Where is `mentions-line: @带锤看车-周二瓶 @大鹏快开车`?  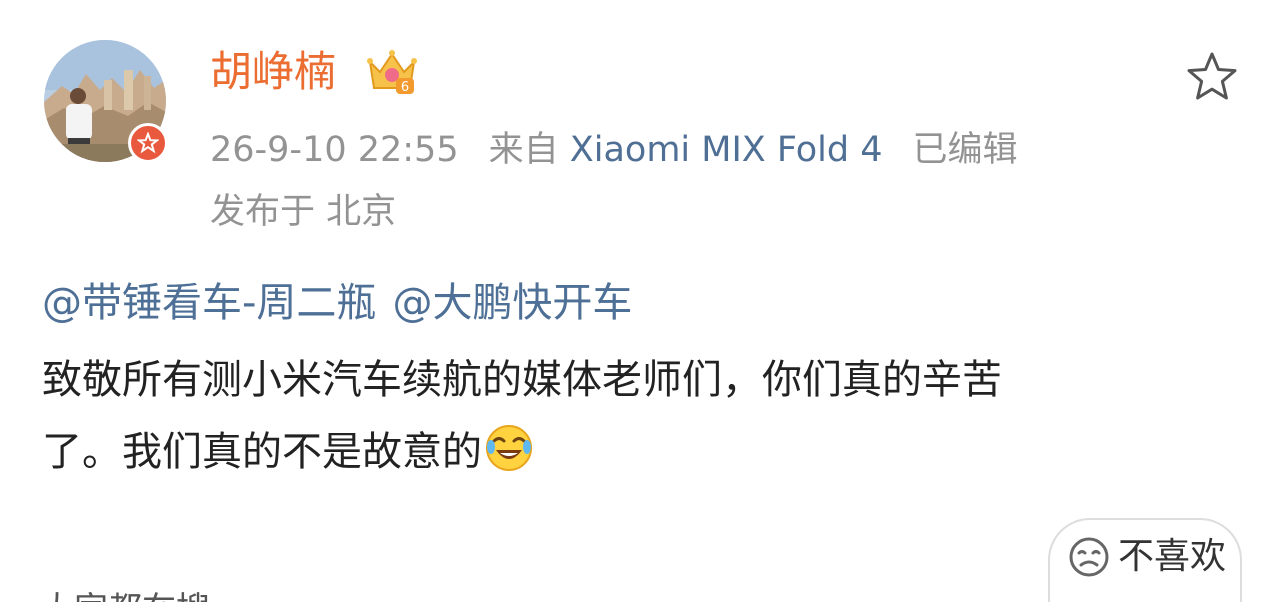
mentions-line: @带锤看车-周二瓶 @大鹏快开车 is located at coordinates (337, 303).